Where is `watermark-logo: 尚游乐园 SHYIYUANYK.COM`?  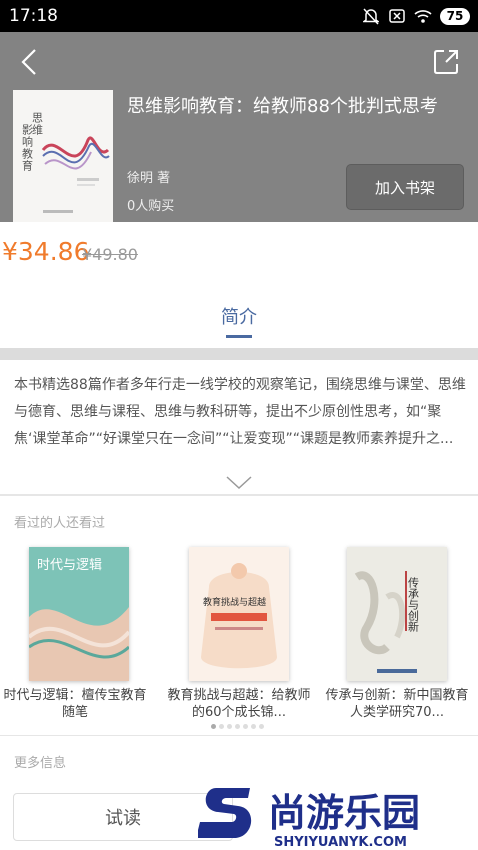
watermark-logo: 尚游乐园 SHYIYUANYK.COM is located at coordinates (337, 816).